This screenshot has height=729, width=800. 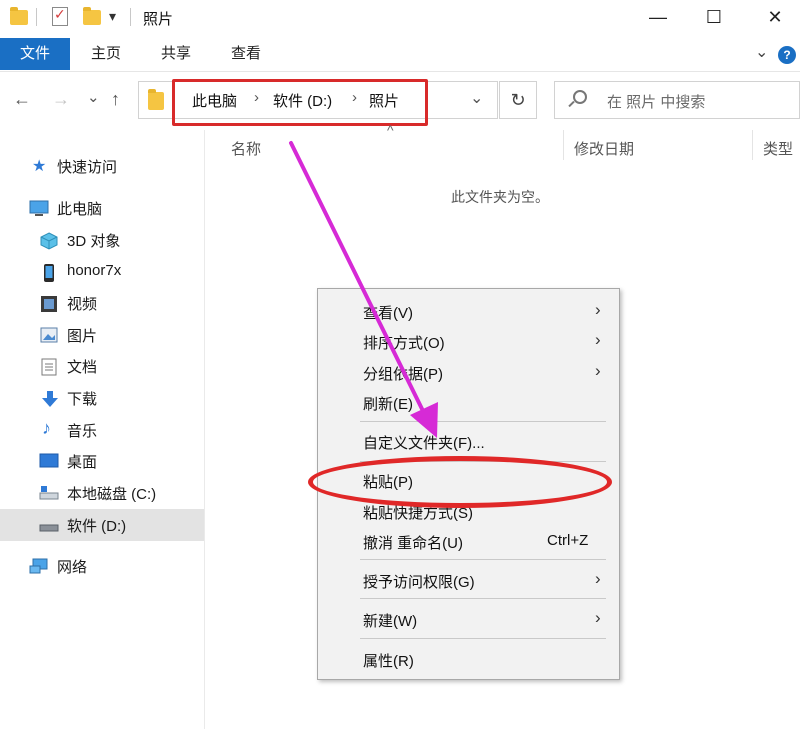 I want to click on sidebar-item-label: 视频, so click(x=82, y=304).